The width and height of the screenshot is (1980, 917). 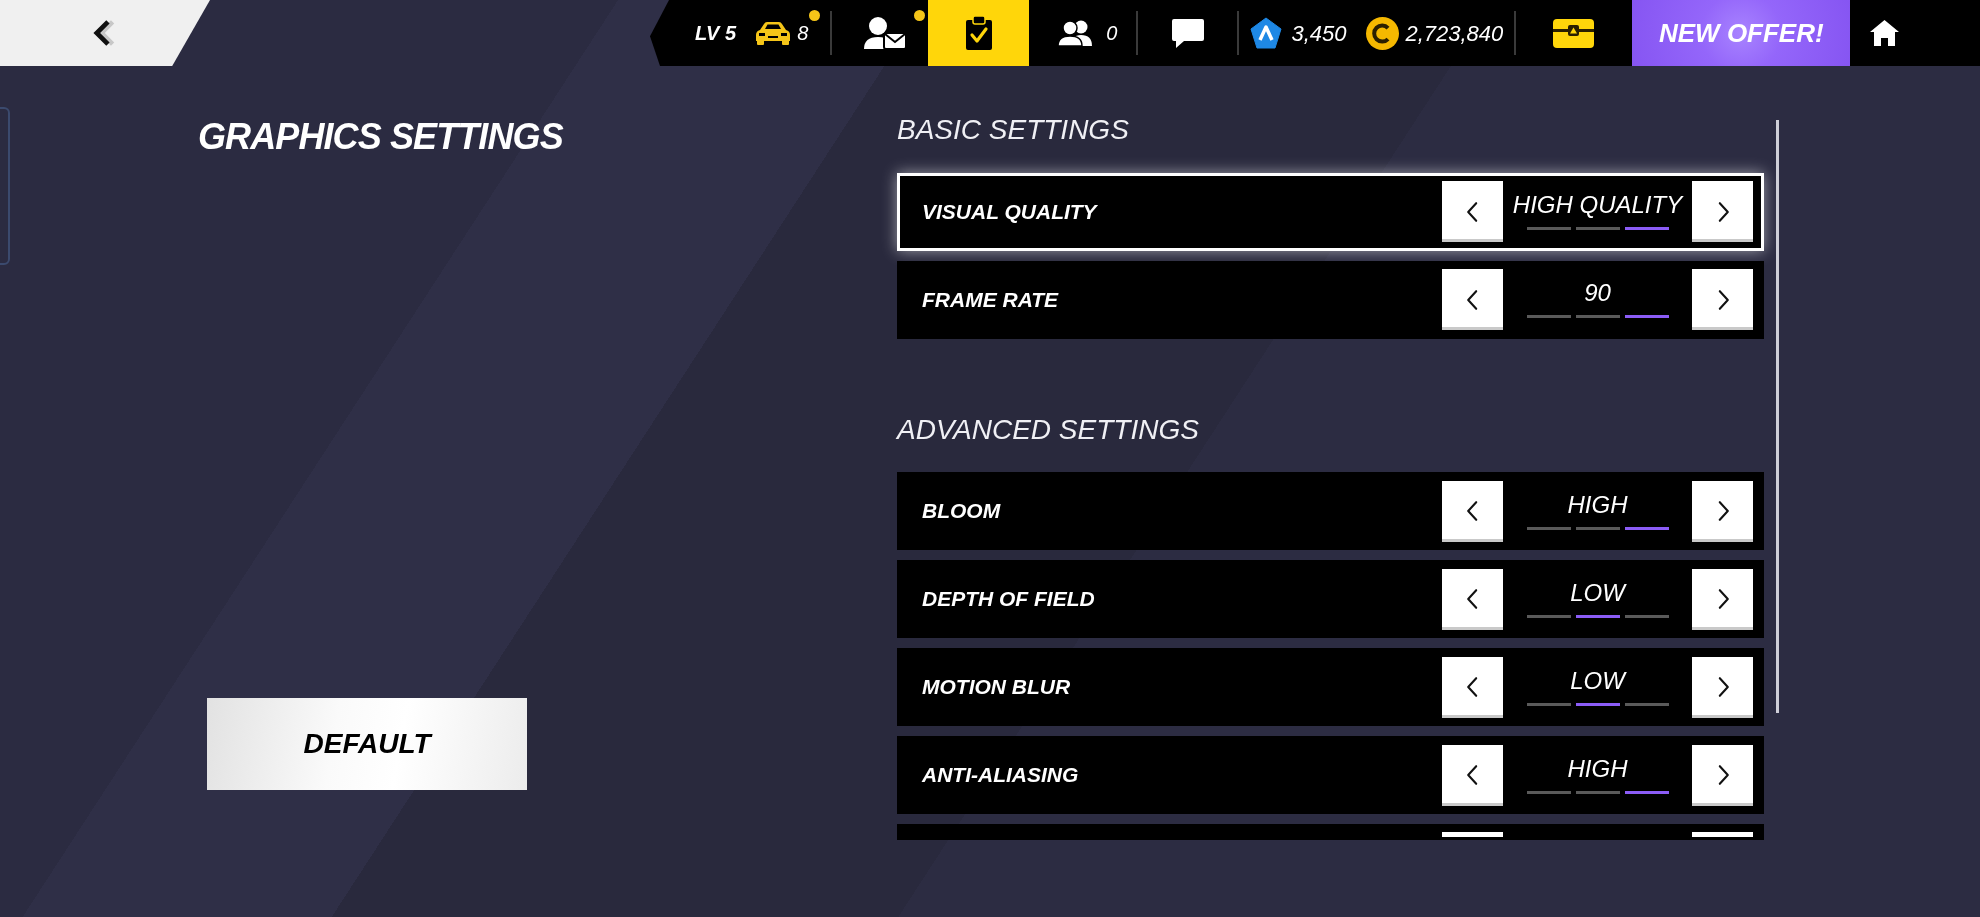 What do you see at coordinates (1001, 775) in the screenshot?
I see `setting-label: ANTI-ALIASING` at bounding box center [1001, 775].